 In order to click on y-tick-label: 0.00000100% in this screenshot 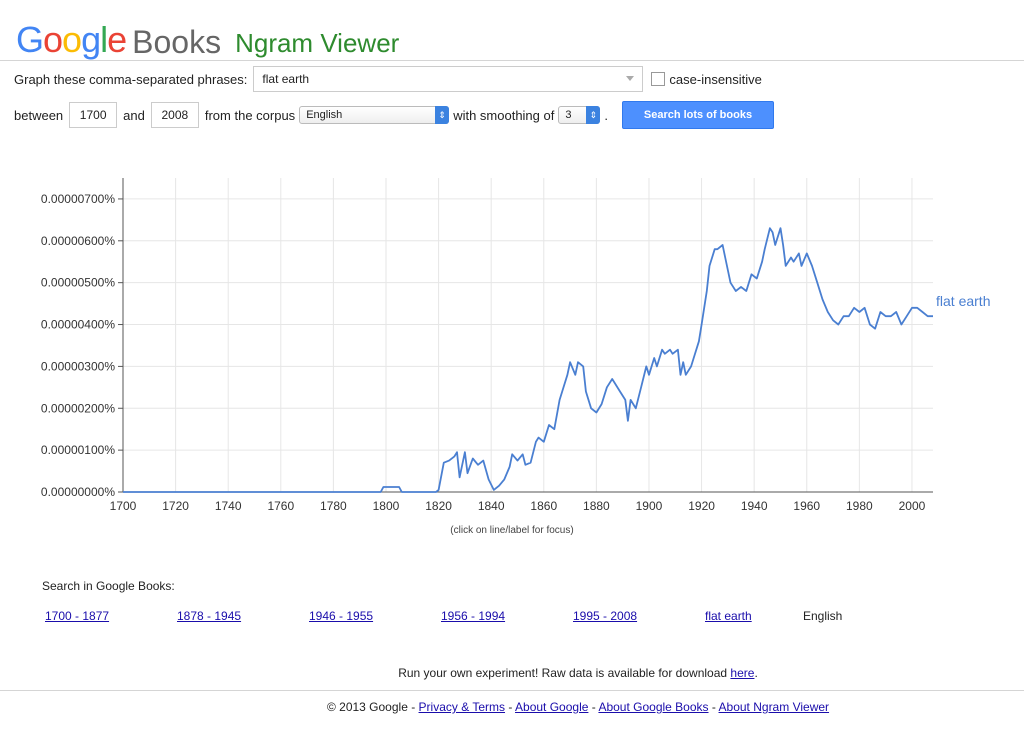, I will do `click(78, 450)`.